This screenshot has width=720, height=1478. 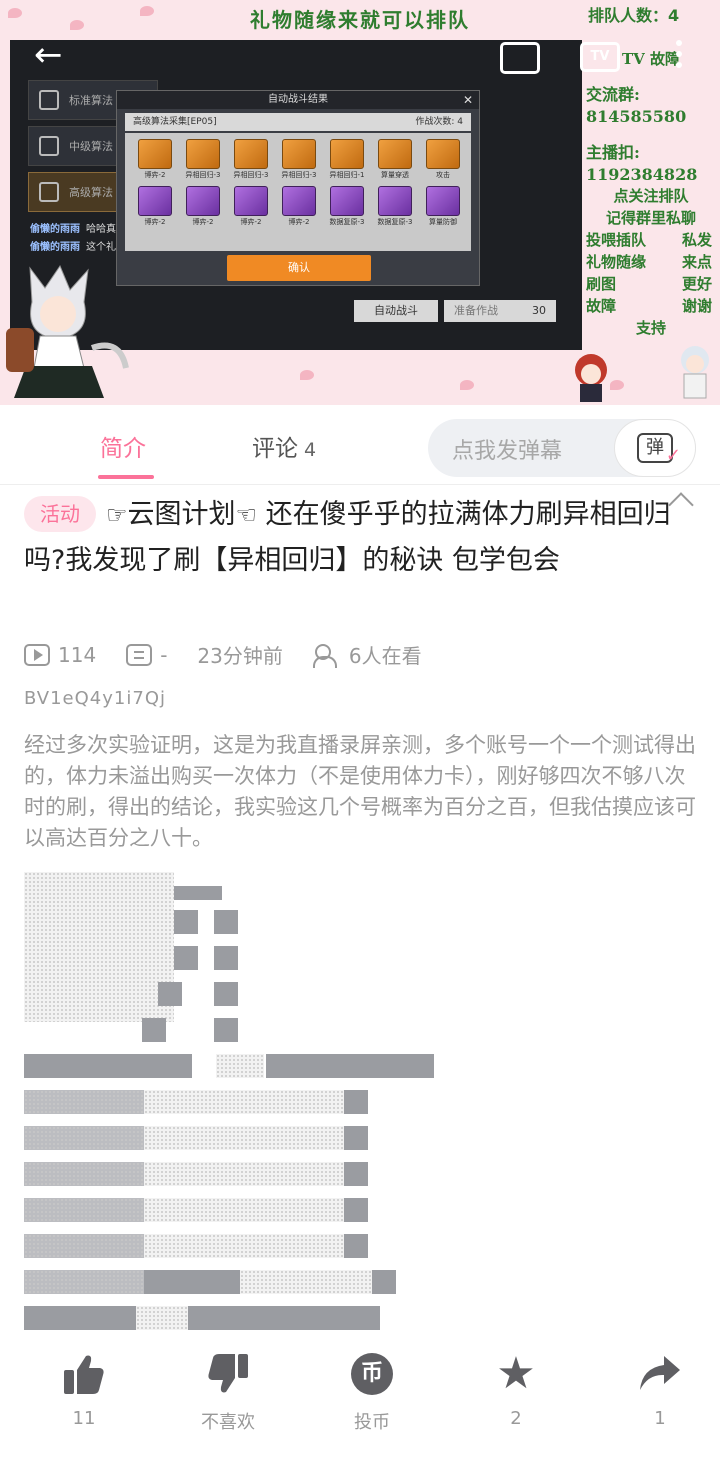 What do you see at coordinates (660, 1374) in the screenshot?
I see `share-arrow-icon` at bounding box center [660, 1374].